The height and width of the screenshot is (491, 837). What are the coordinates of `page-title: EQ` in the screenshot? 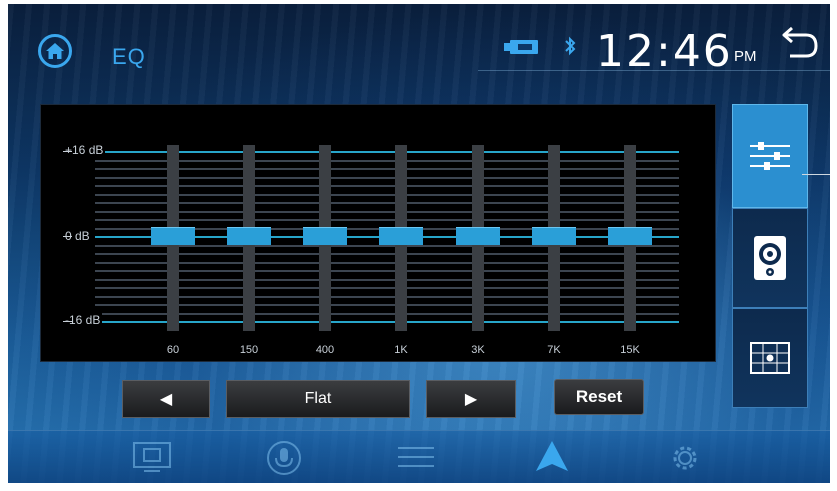 It's located at (129, 56).